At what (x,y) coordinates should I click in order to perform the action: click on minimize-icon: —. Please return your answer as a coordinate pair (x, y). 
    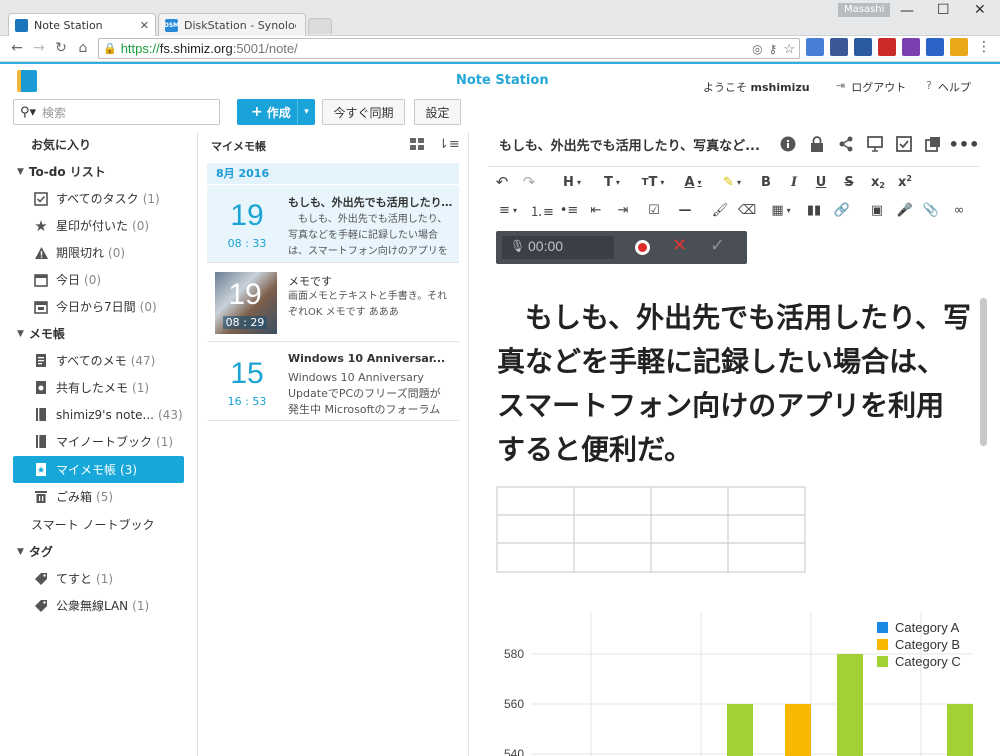
    Looking at the image, I should click on (907, 11).